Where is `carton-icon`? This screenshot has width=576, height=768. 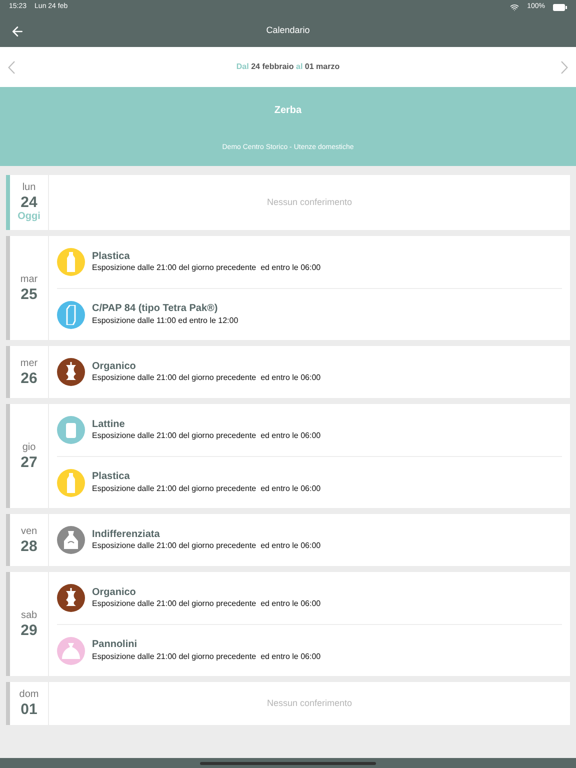
carton-icon is located at coordinates (71, 314).